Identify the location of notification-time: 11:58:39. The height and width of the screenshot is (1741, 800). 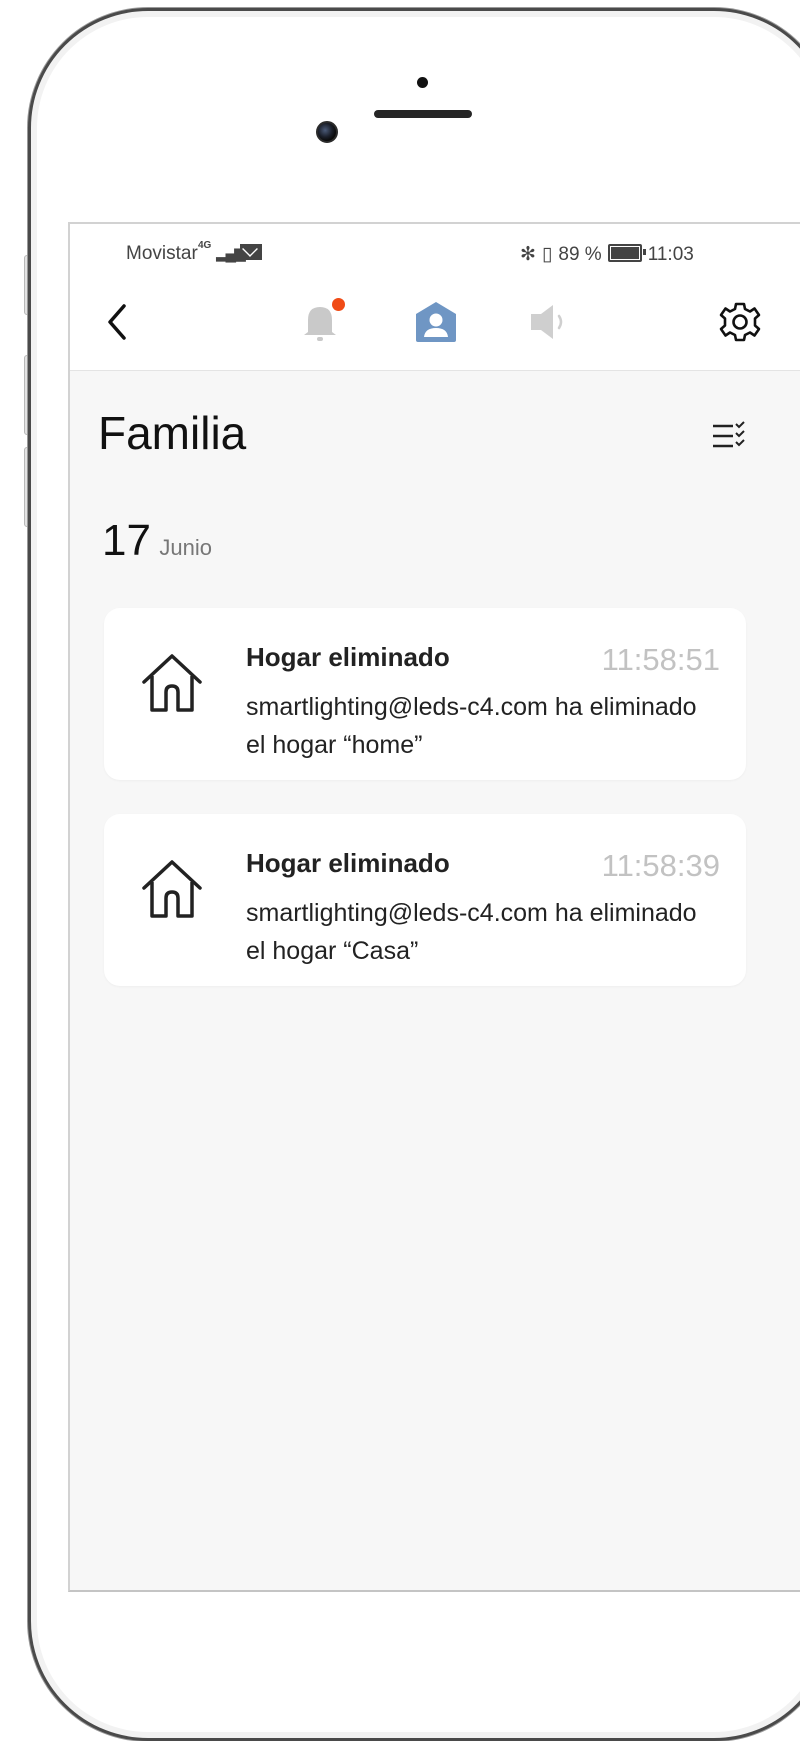
(660, 865).